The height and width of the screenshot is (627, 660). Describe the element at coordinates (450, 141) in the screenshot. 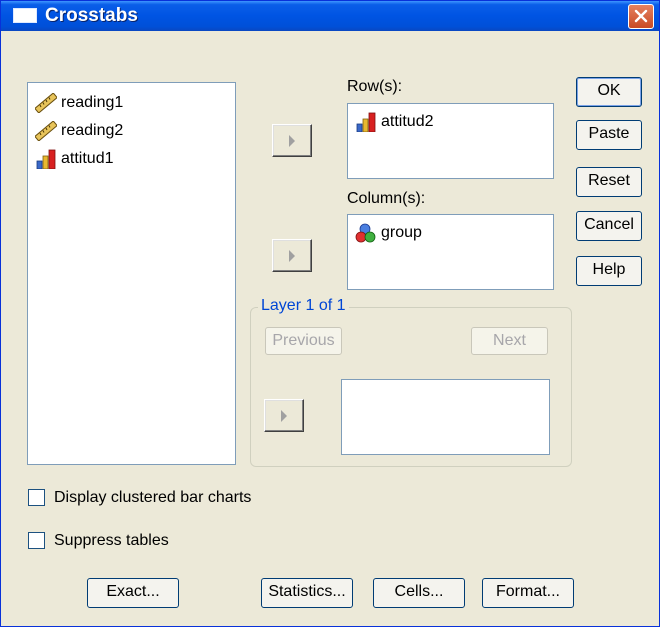

I see `rows-list: attitud2` at that location.